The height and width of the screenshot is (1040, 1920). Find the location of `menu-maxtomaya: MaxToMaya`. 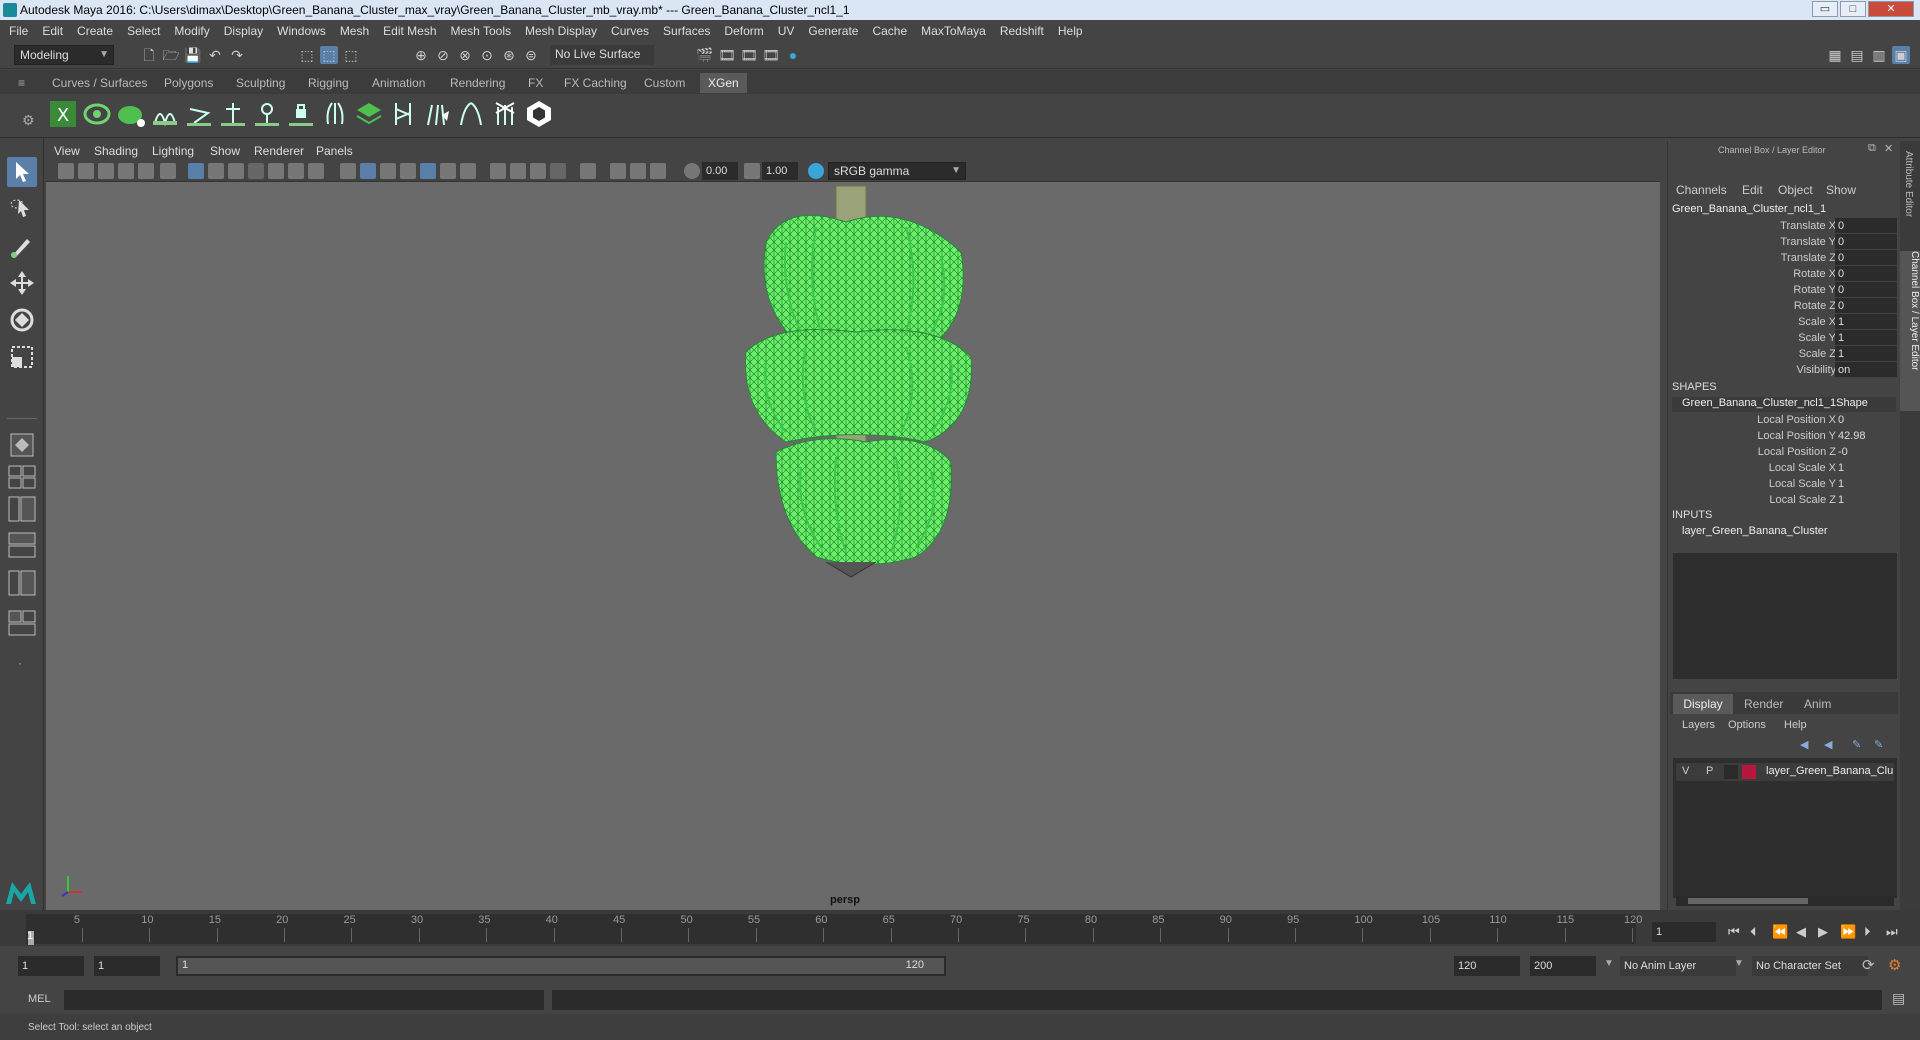

menu-maxtomaya: MaxToMaya is located at coordinates (953, 31).